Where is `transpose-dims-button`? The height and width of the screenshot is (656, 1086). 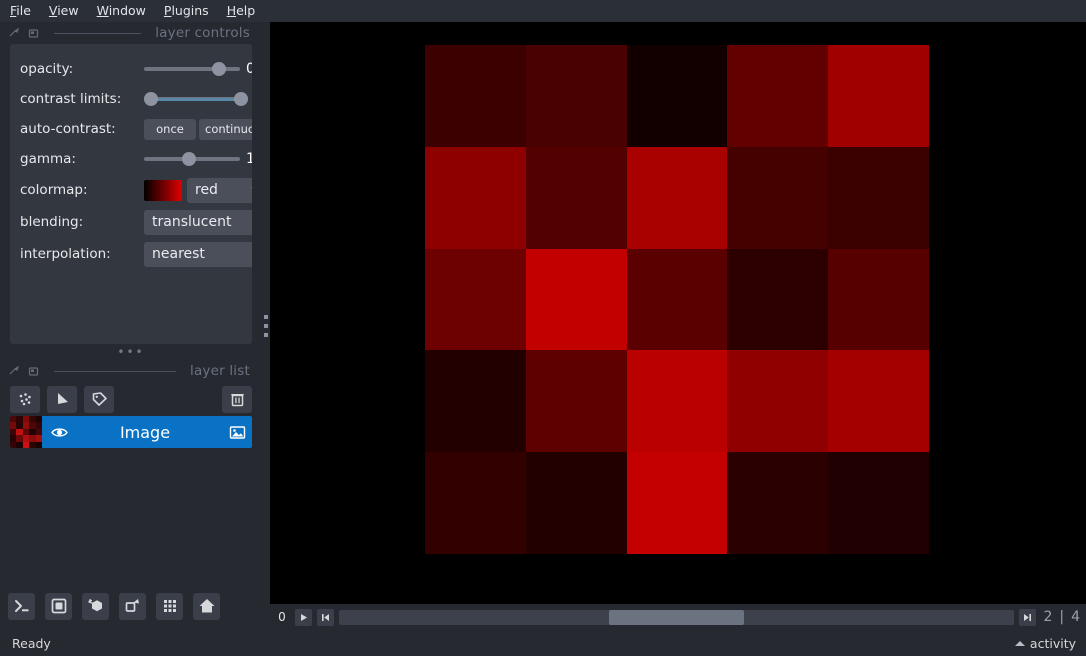
transpose-dims-button is located at coordinates (132, 606).